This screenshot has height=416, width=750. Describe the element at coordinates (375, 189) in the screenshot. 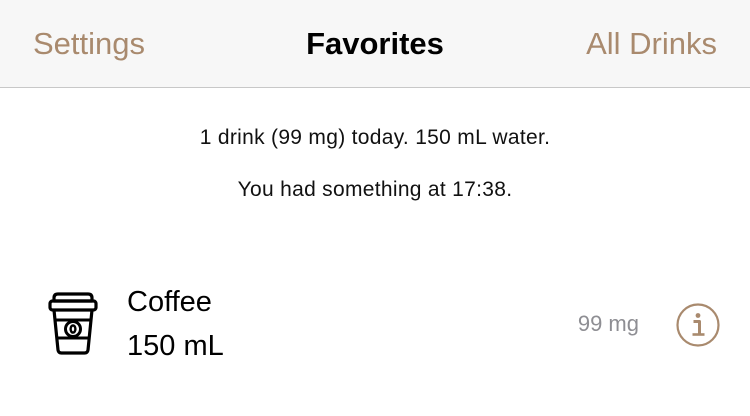

I see `last-drink-time-text: You had something at 17:38.` at that location.